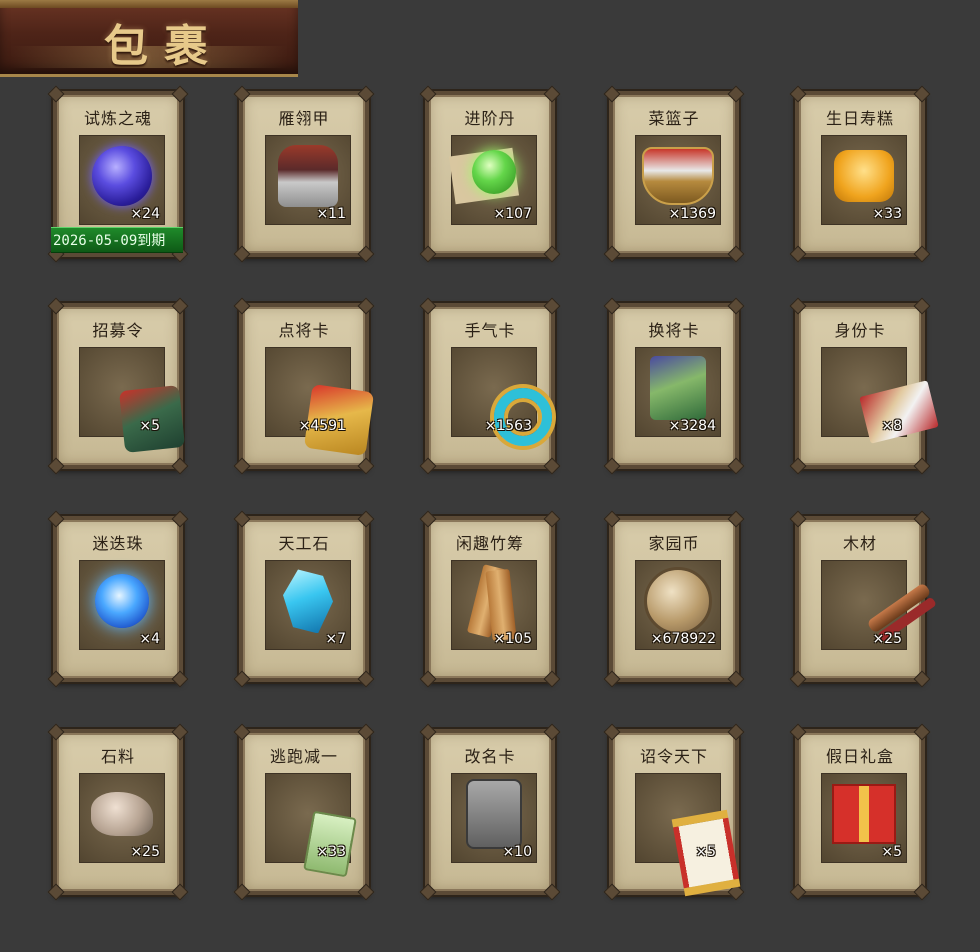 The height and width of the screenshot is (952, 980). I want to click on item-name: 生日寿糕, so click(859, 118).